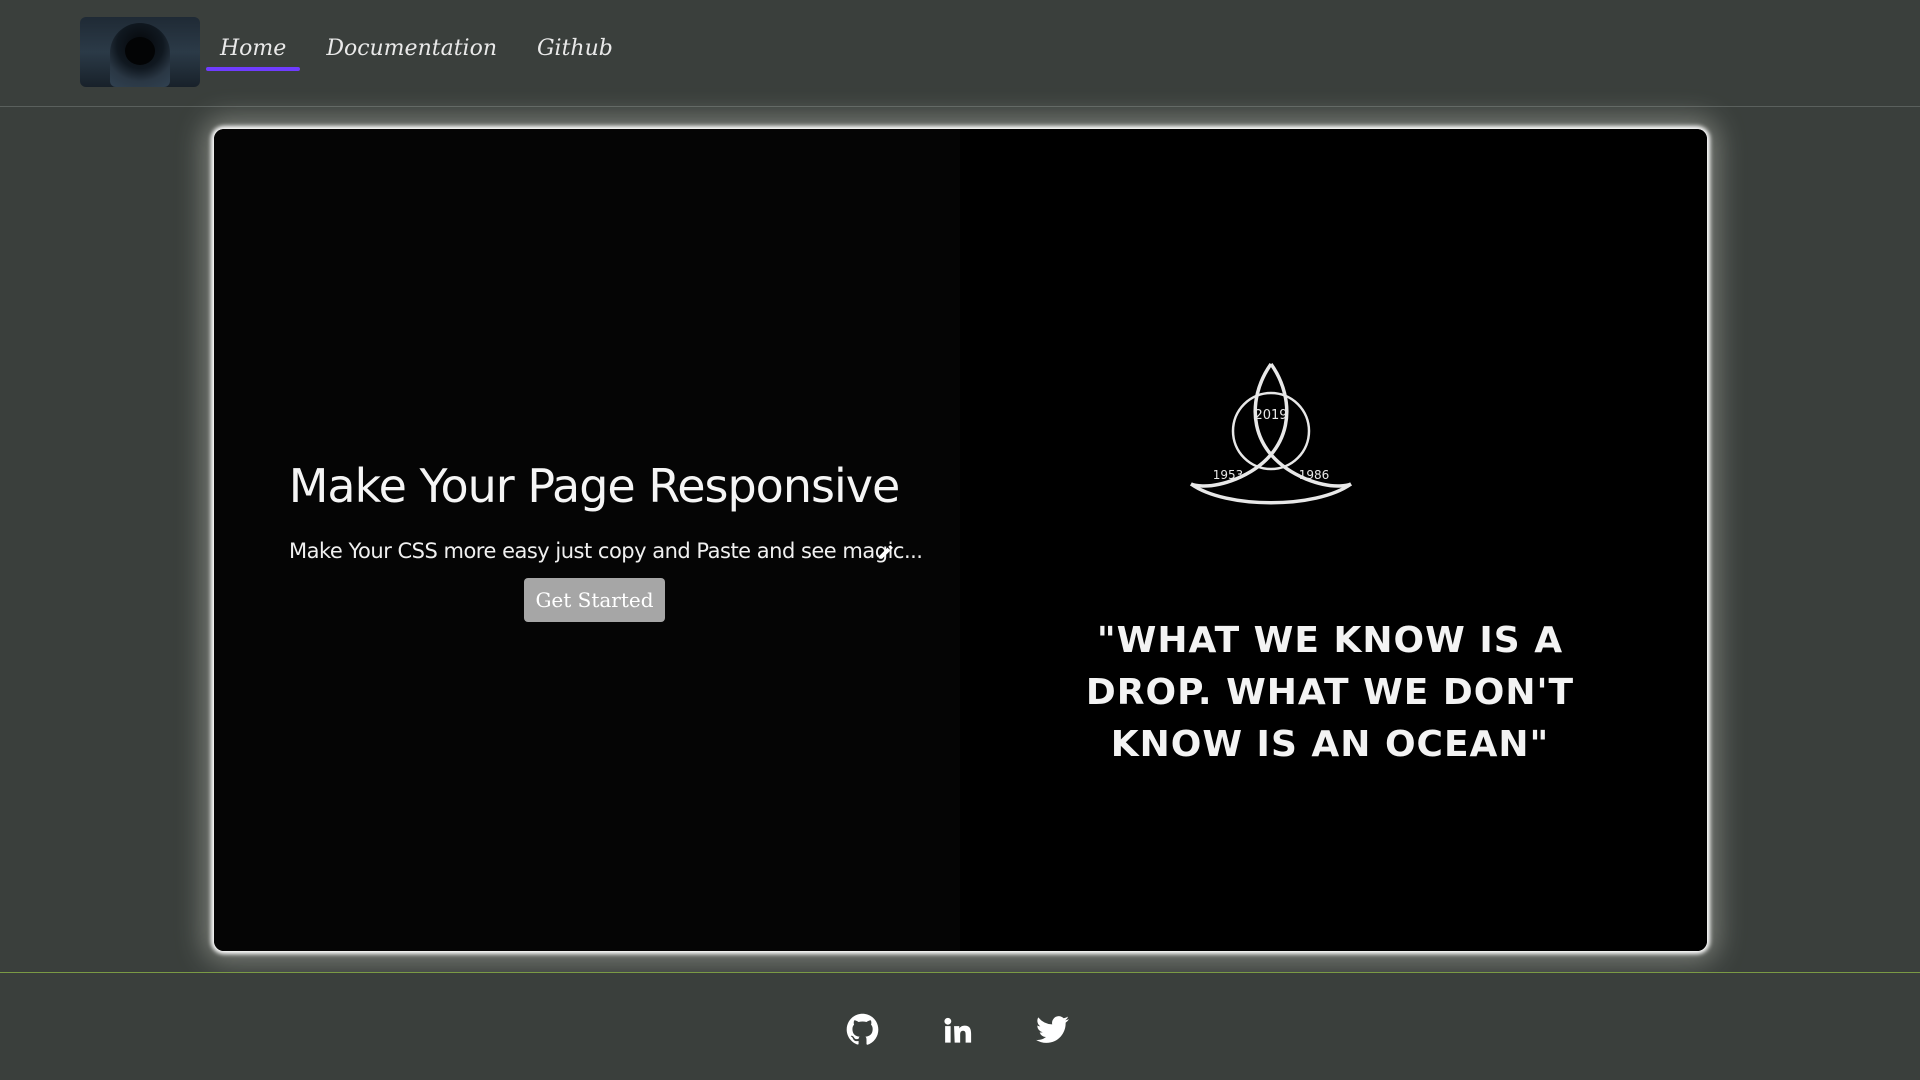 The image size is (1920, 1080). I want to click on twitter-icon, so click(1052, 1029).